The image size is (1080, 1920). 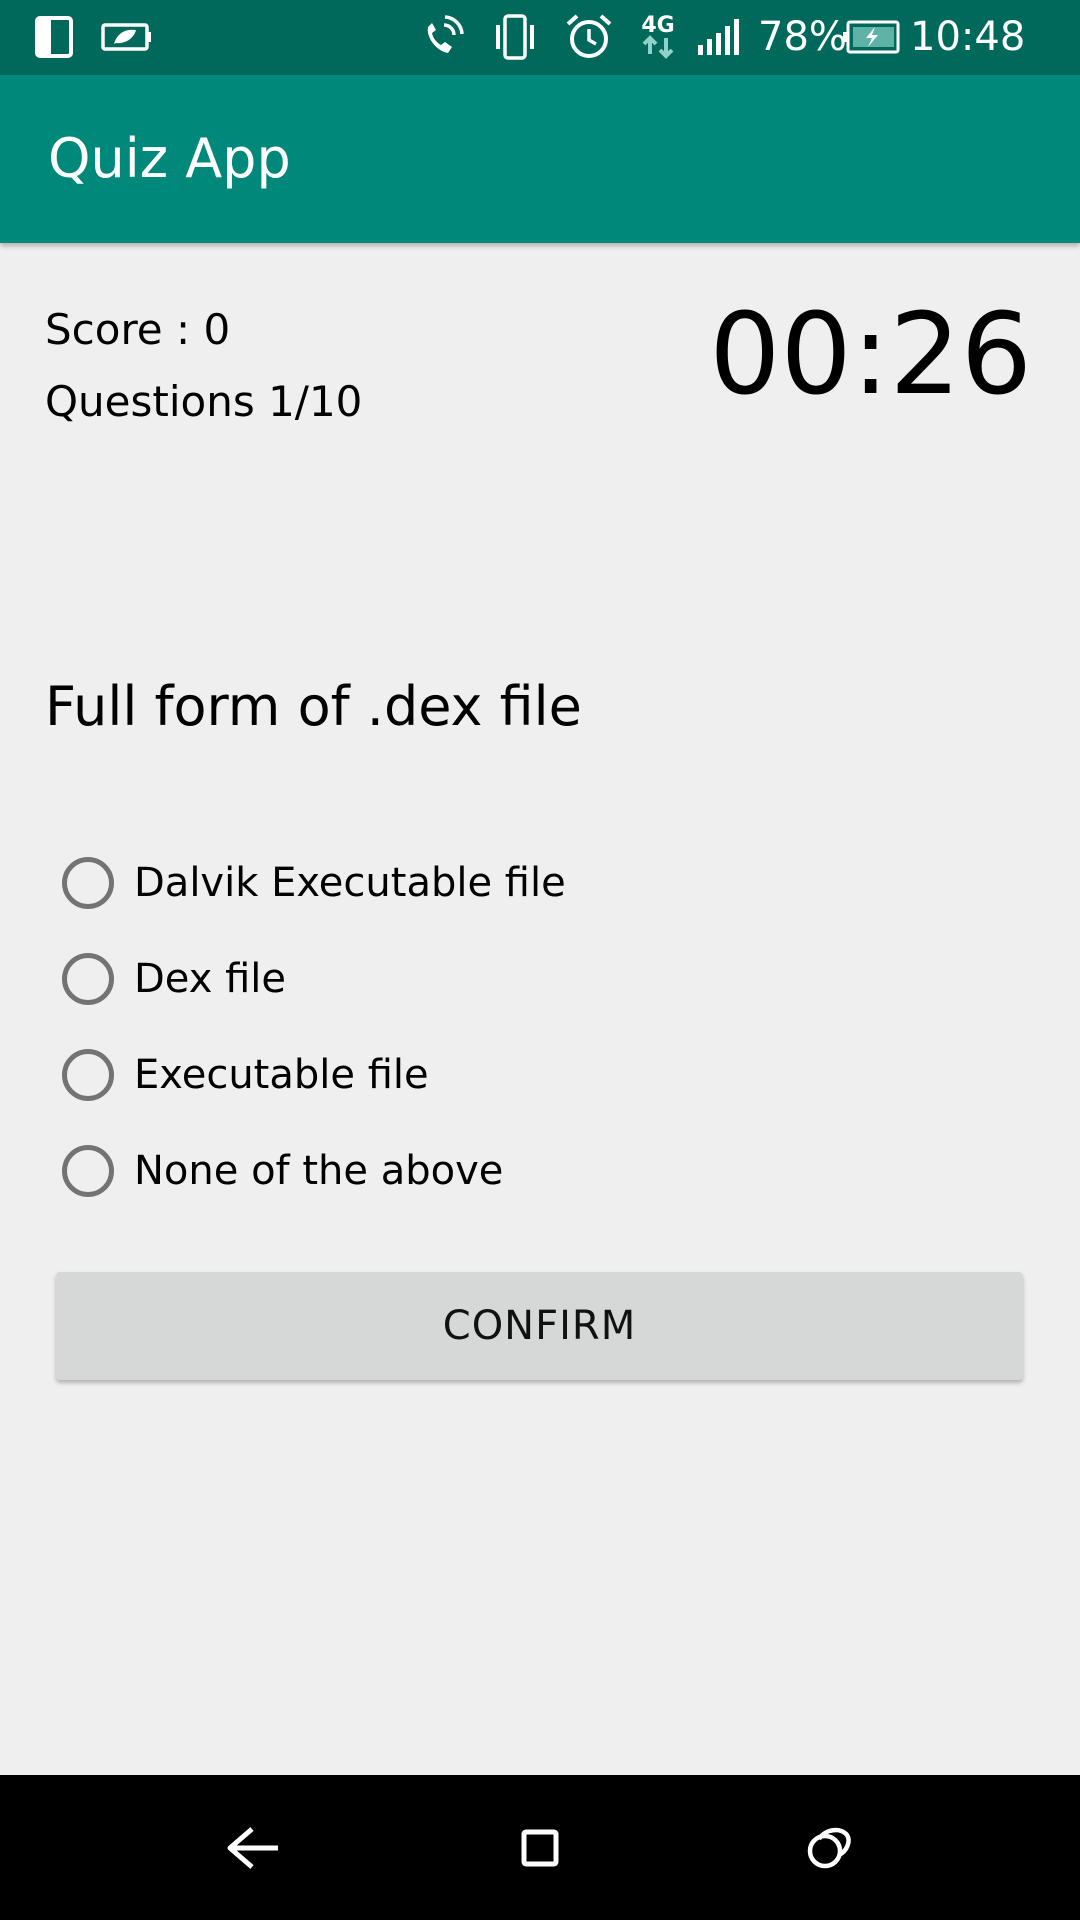 I want to click on wifi-calling-icon, so click(x=442, y=37).